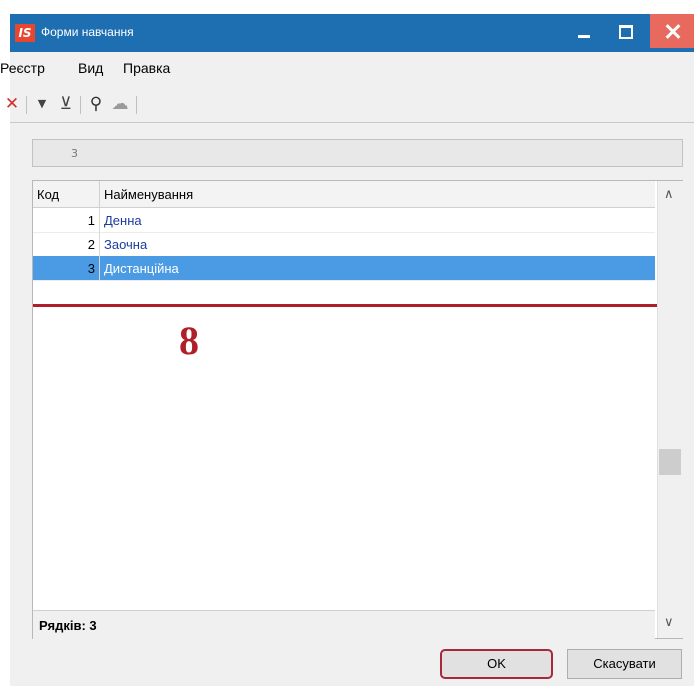 The width and height of the screenshot is (694, 686). What do you see at coordinates (344, 624) in the screenshot?
I see `grid-footer: Рядків: 3` at bounding box center [344, 624].